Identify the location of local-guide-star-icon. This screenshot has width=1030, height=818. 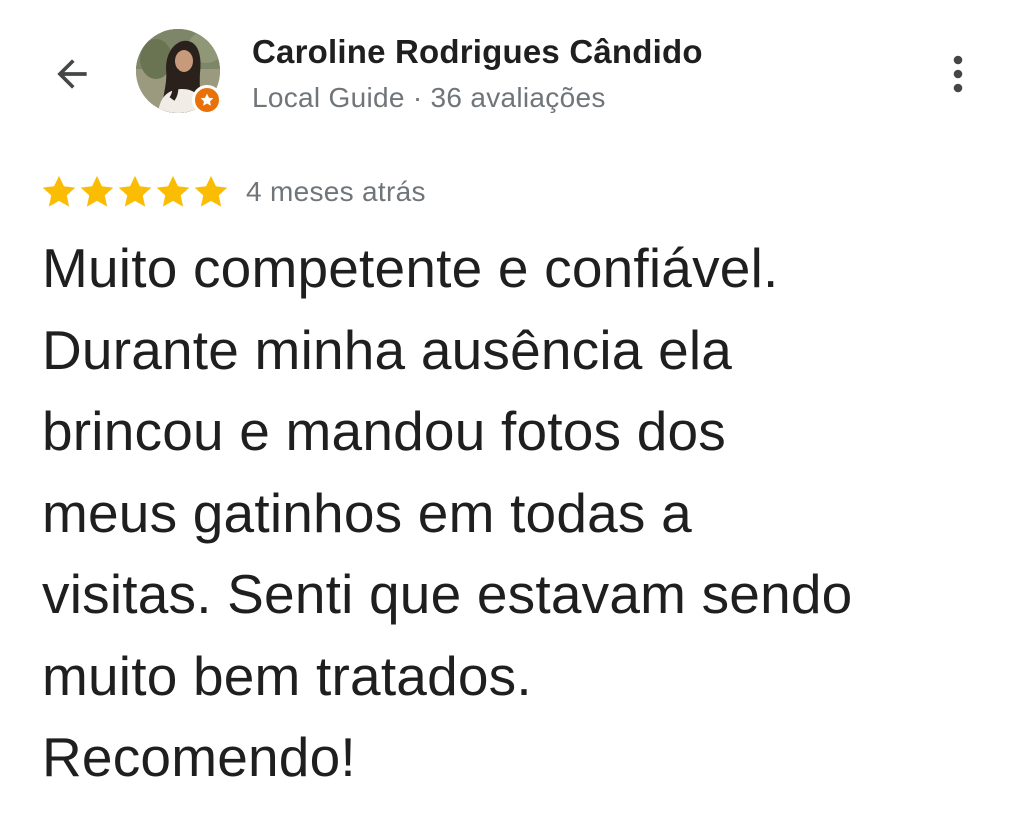
(207, 99).